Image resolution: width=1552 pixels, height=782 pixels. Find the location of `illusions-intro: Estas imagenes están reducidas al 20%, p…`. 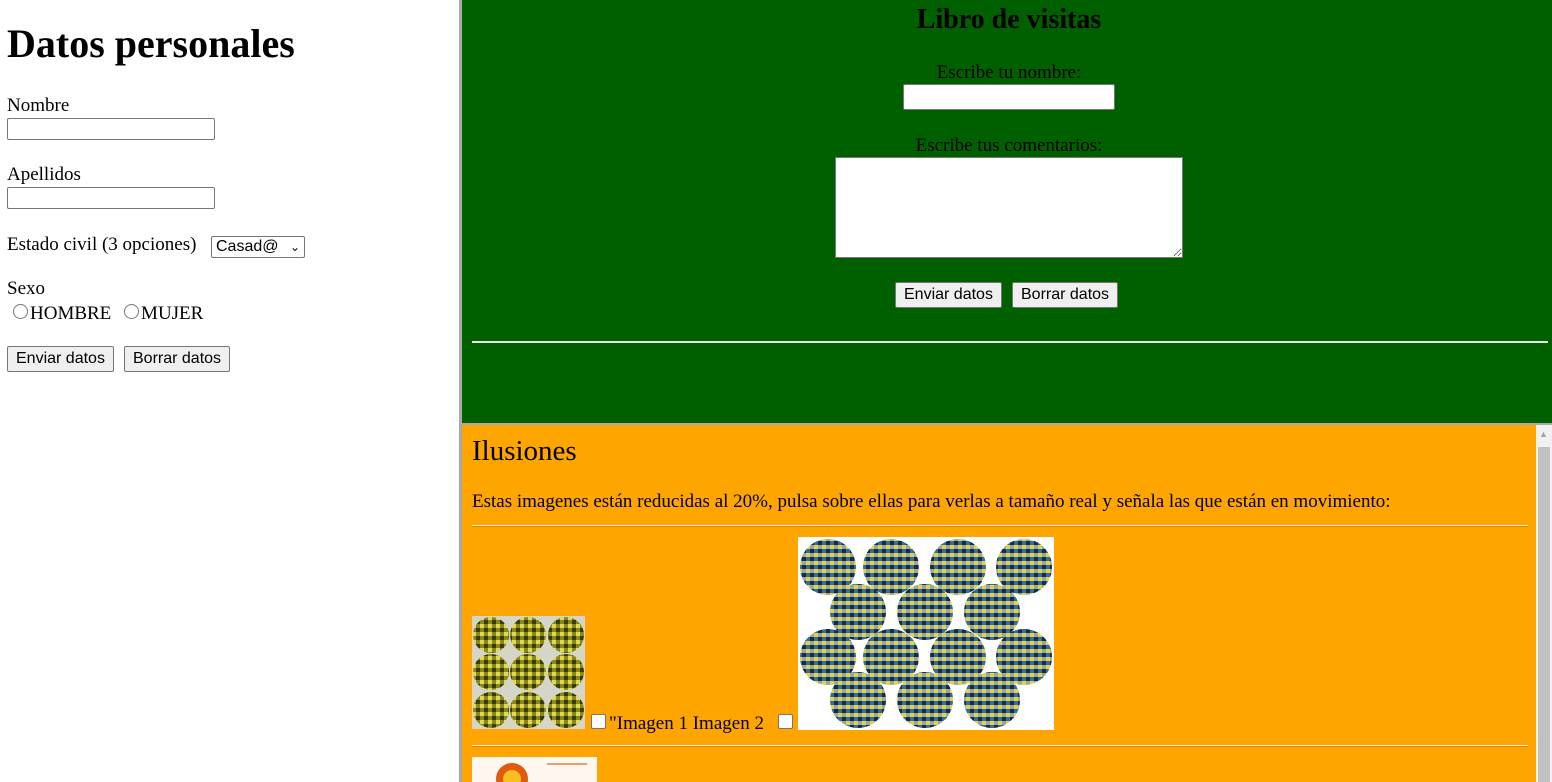

illusions-intro: Estas imagenes están reducidas al 20%, p… is located at coordinates (931, 501).